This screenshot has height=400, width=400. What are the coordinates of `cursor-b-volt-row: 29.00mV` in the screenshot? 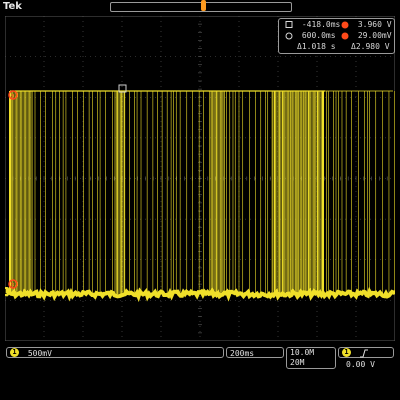 It's located at (366, 36).